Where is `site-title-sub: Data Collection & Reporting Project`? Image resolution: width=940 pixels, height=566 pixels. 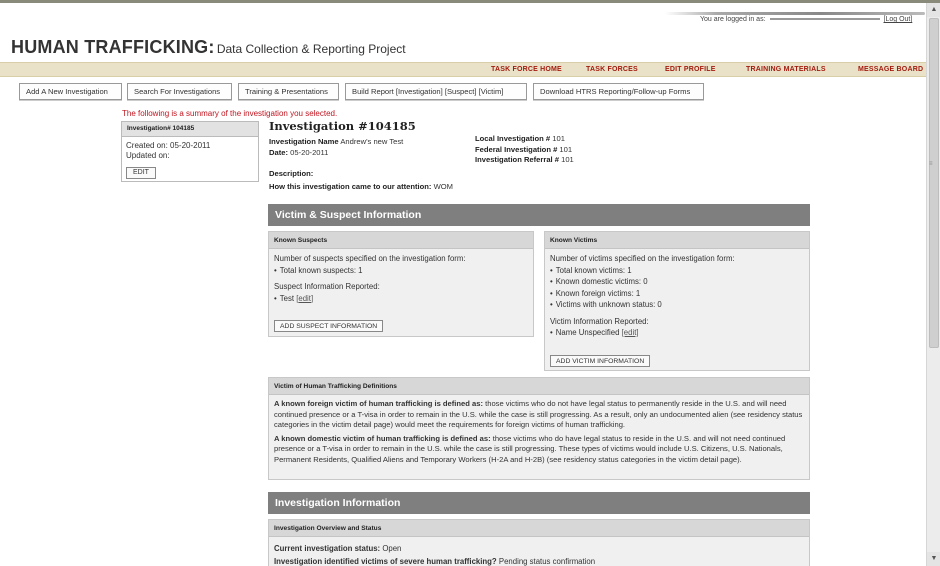 site-title-sub: Data Collection & Reporting Project is located at coordinates (311, 49).